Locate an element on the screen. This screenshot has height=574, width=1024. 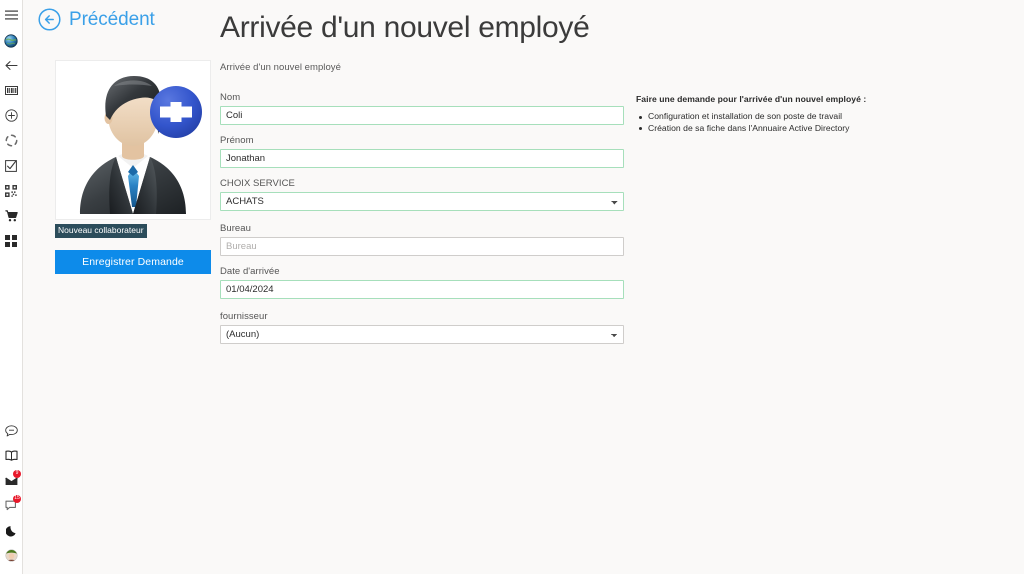
field-choix-service: CHOIX SERVICE ACHATS is located at coordinates (422, 194).